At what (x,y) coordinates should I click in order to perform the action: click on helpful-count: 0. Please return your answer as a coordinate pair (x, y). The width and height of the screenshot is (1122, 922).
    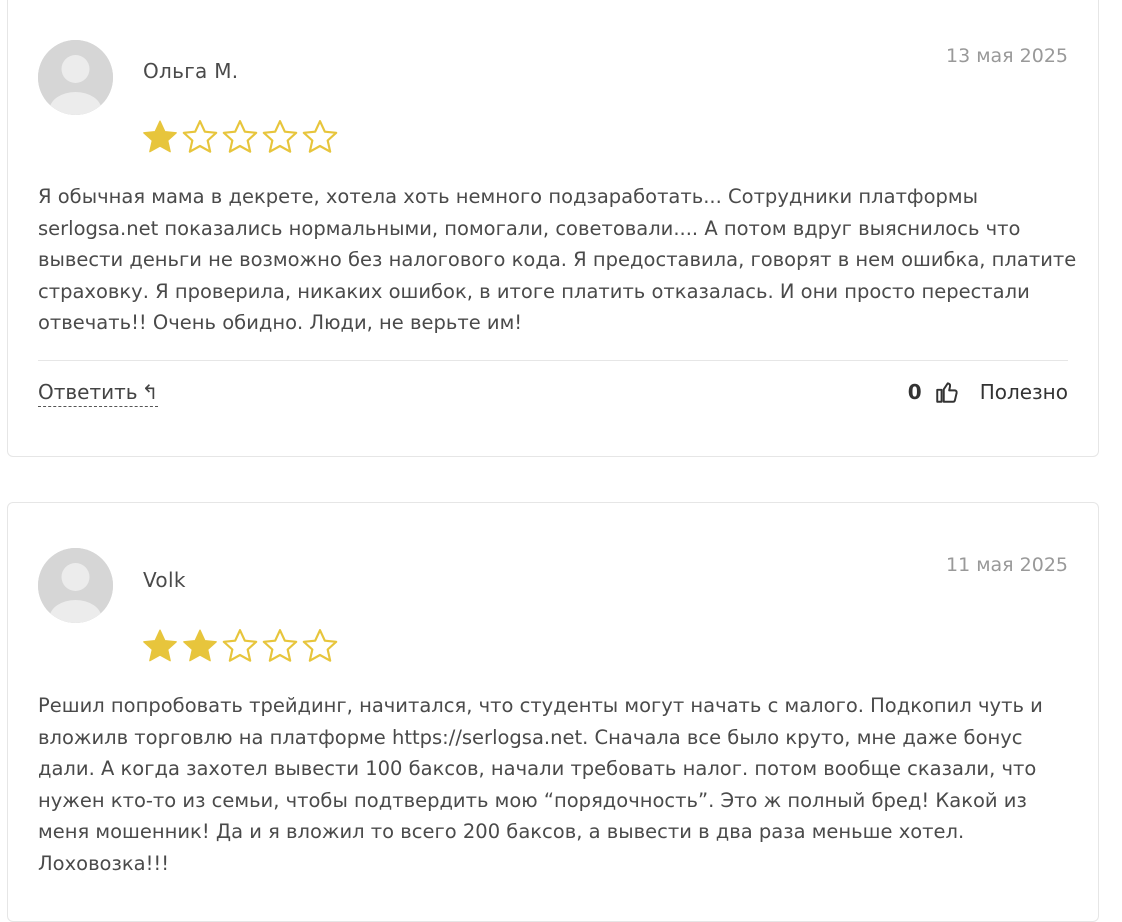
    Looking at the image, I should click on (914, 392).